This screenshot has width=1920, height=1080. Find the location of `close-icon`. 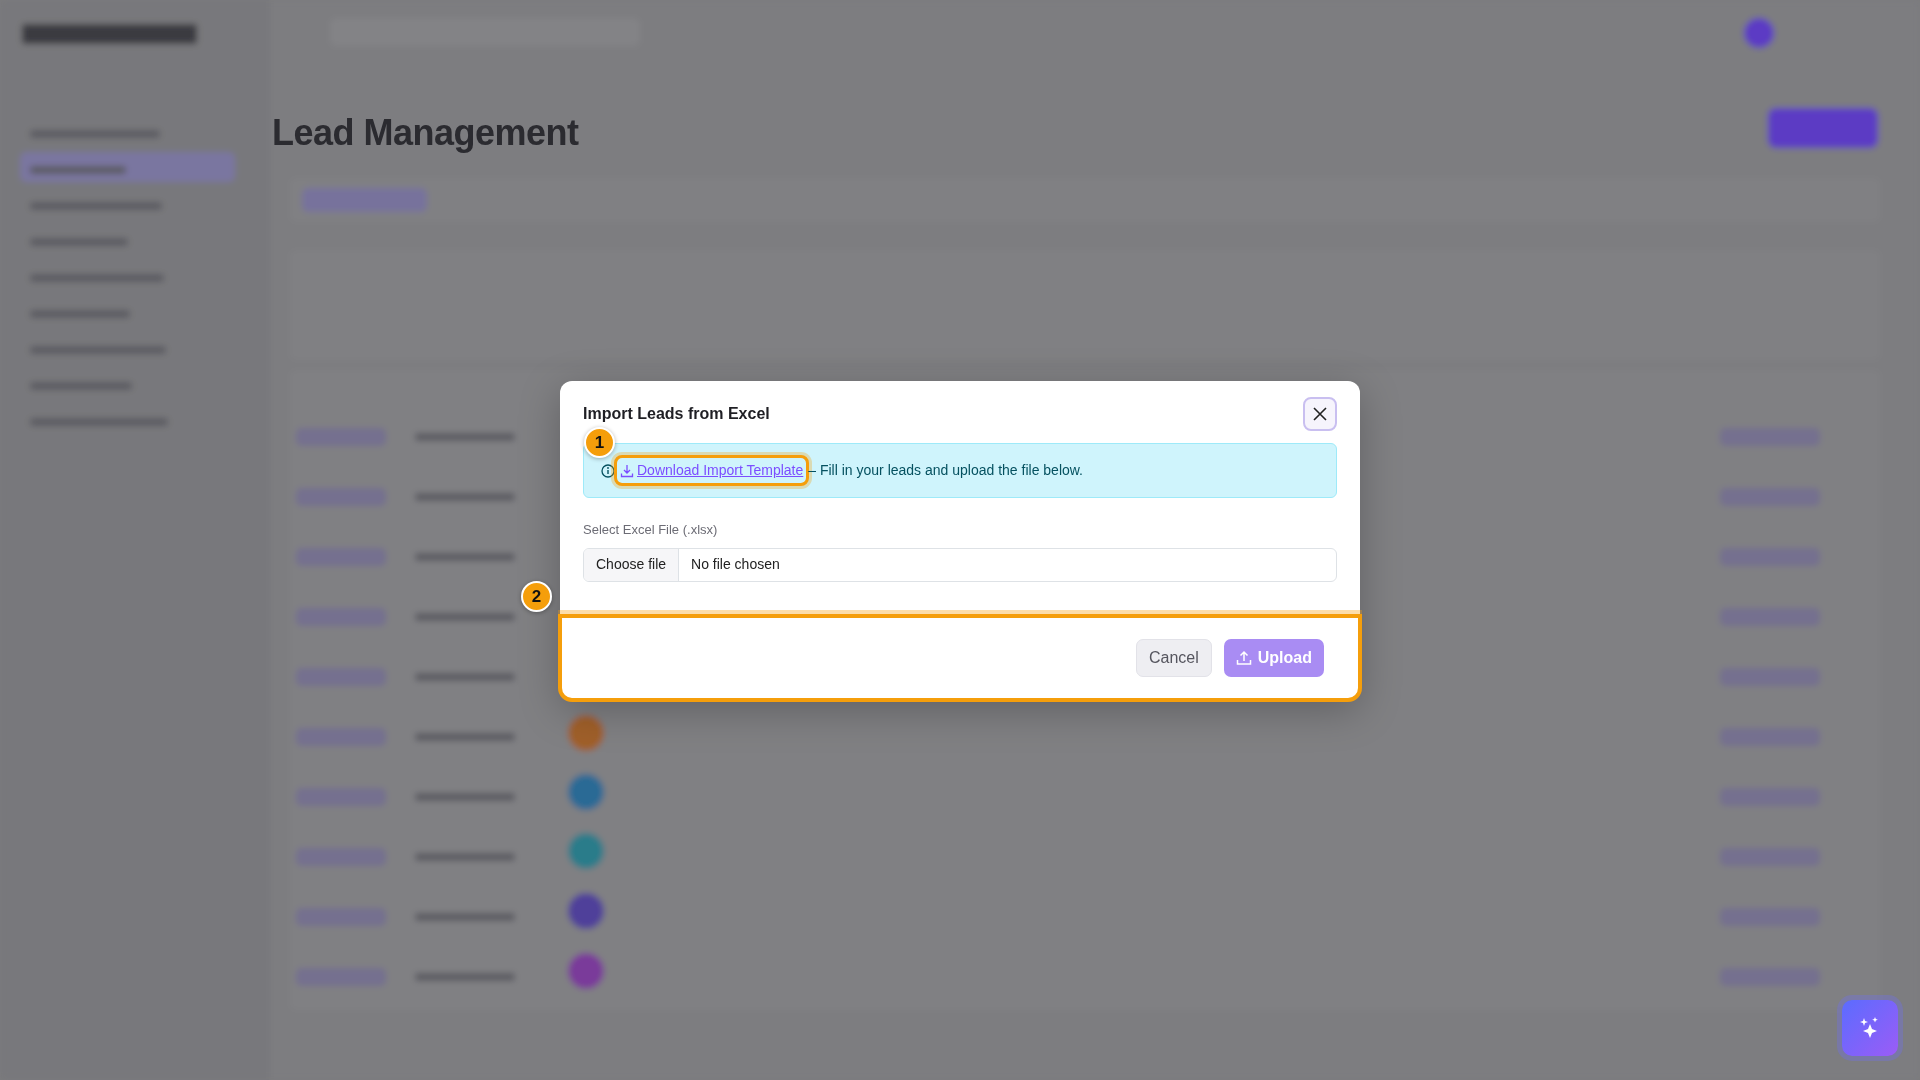

close-icon is located at coordinates (1320, 414).